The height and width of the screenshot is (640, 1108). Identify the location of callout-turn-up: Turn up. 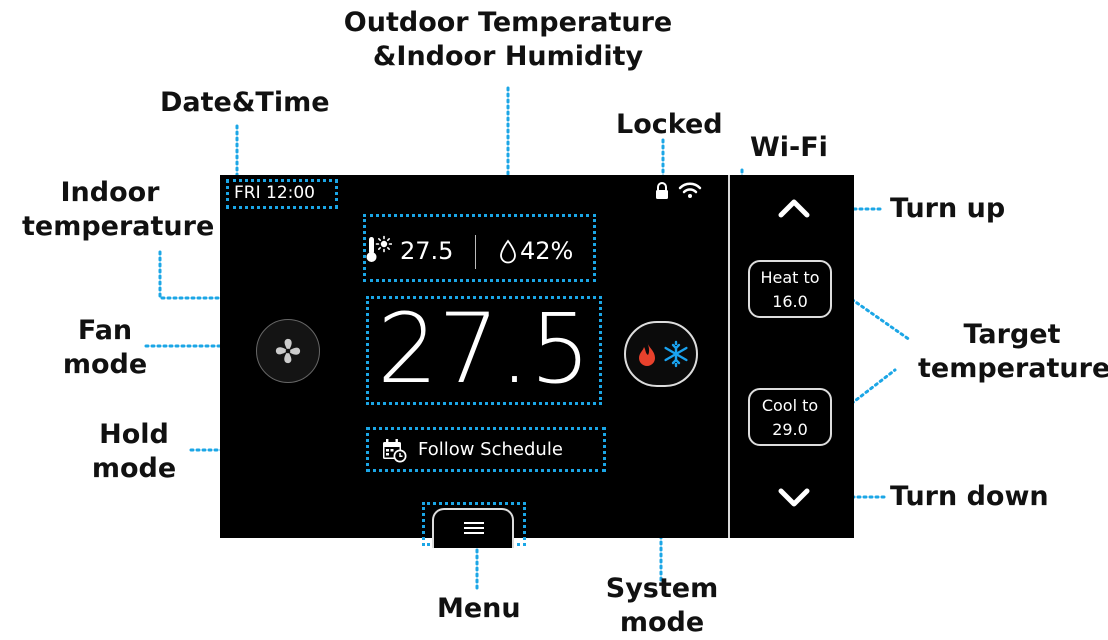
(948, 208).